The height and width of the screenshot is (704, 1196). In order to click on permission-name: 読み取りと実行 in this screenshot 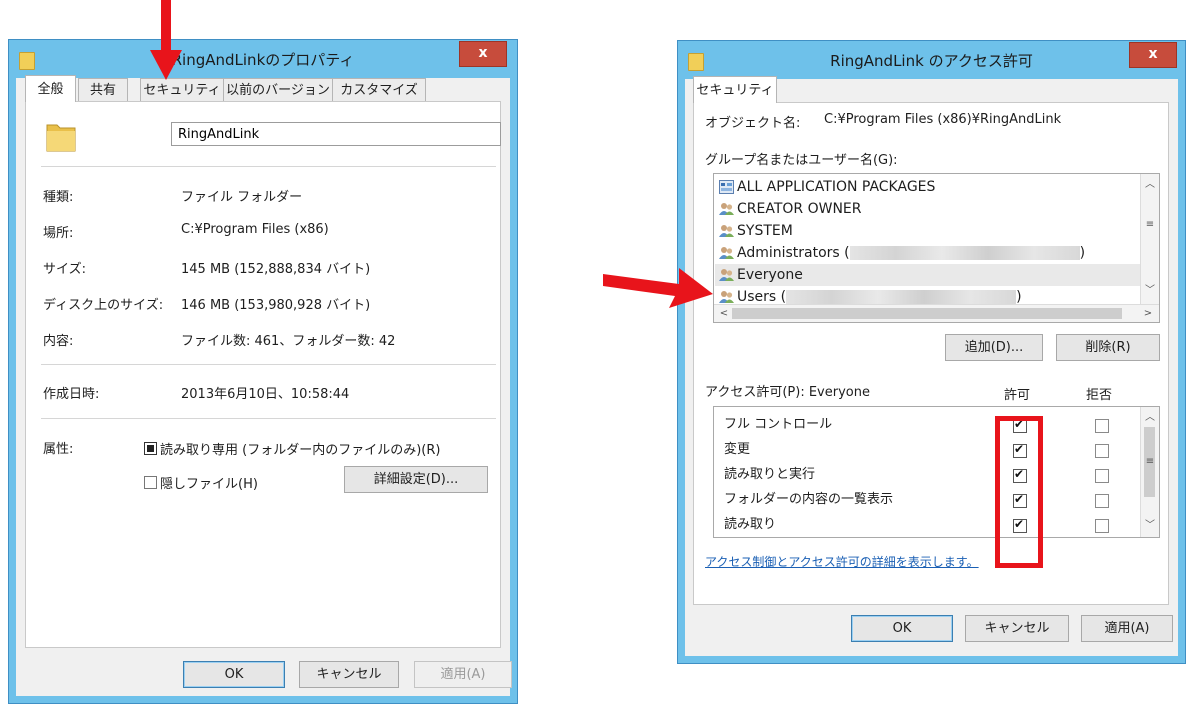, I will do `click(770, 474)`.